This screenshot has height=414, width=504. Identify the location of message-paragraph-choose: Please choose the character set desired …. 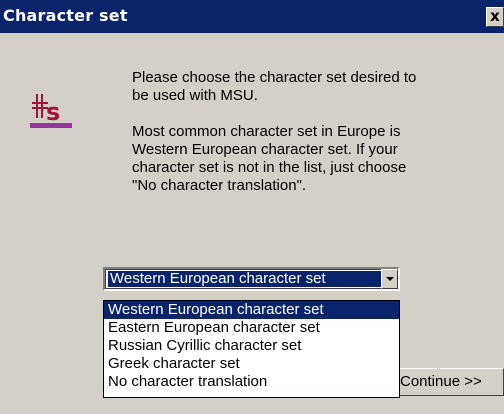
(274, 86).